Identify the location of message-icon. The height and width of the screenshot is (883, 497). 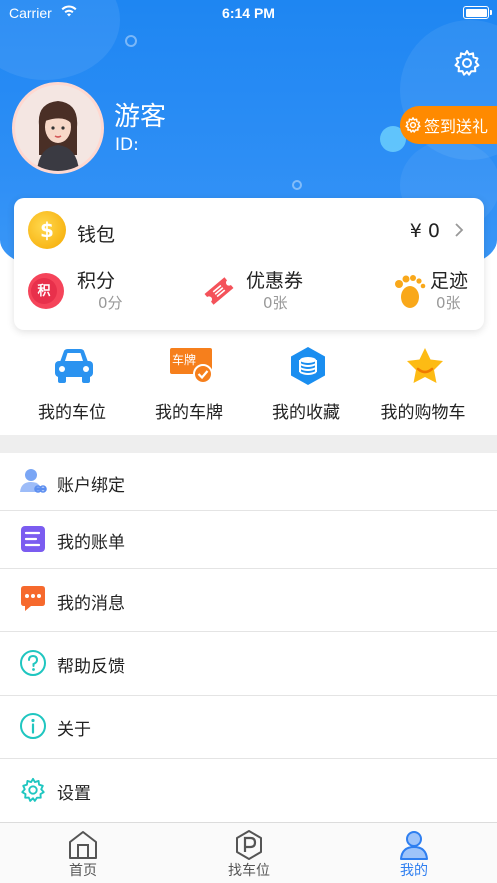
(33, 598).